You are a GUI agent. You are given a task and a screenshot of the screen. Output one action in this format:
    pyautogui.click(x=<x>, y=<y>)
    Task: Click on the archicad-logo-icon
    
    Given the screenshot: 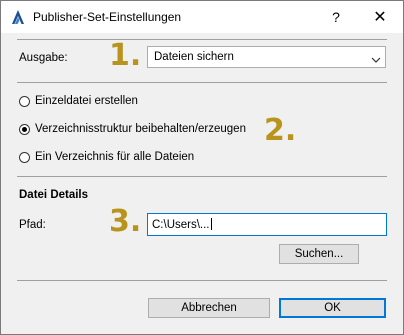 What is the action you would take?
    pyautogui.click(x=18, y=17)
    